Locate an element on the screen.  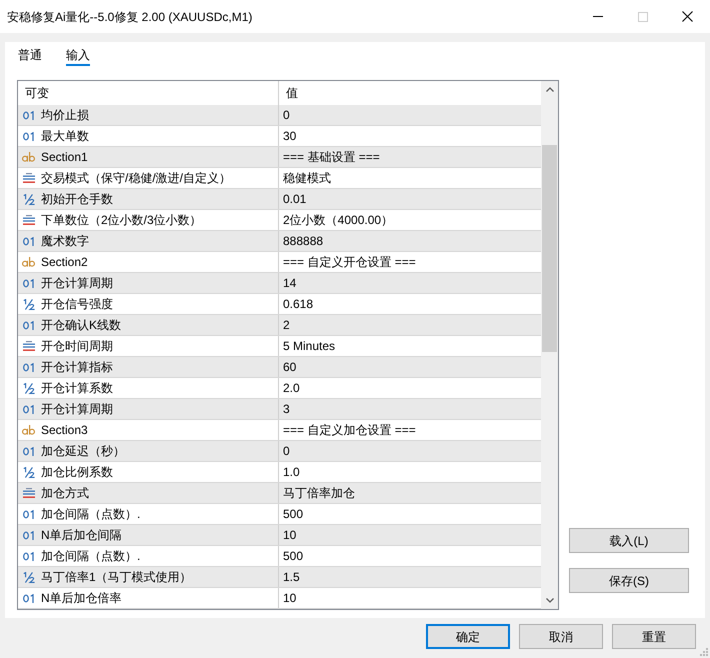
parameter-value: 稳健模式 is located at coordinates (307, 178).